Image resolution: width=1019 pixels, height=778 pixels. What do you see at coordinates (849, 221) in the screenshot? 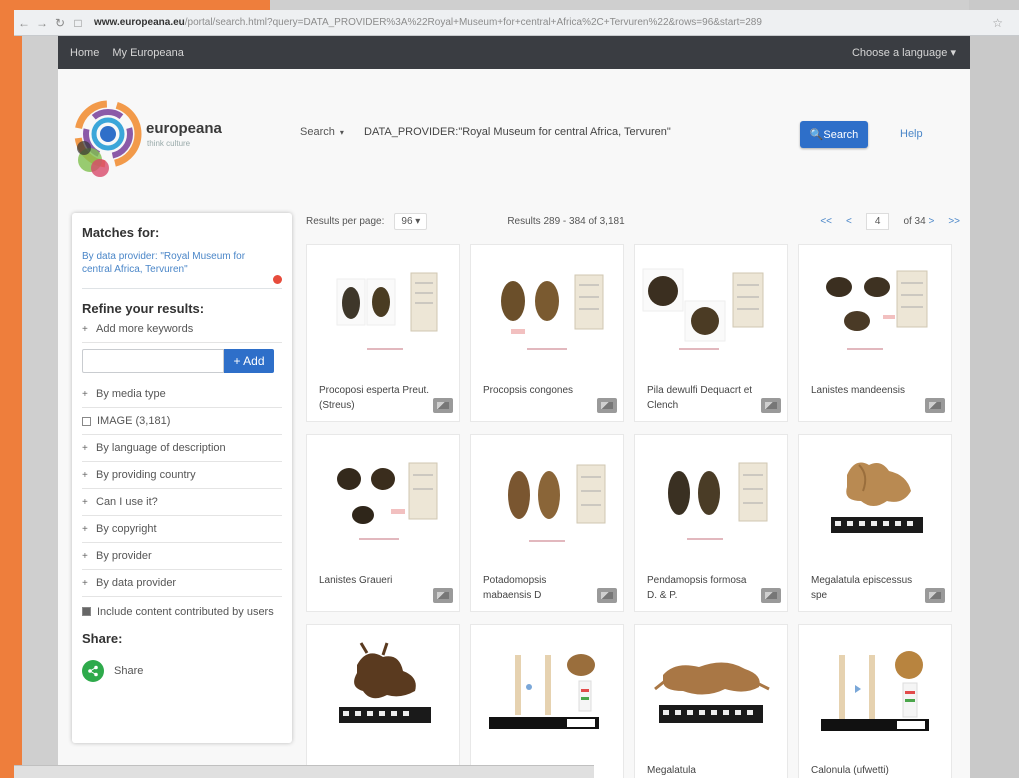
I see `prev-page-button: <` at bounding box center [849, 221].